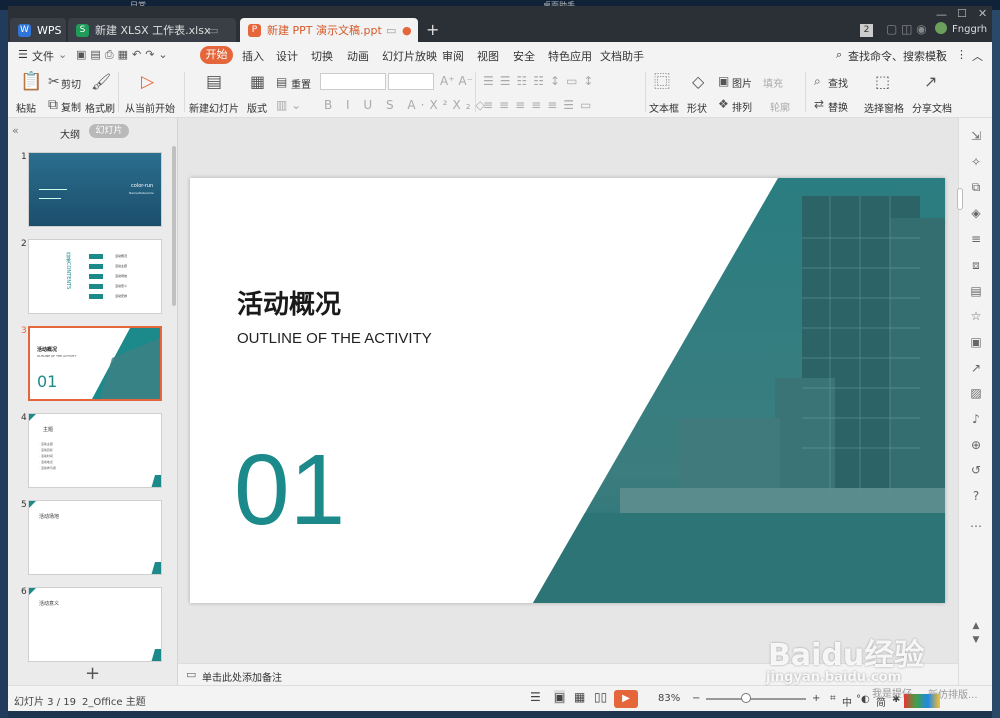 The image size is (1000, 718). I want to click on shape-button: 形状, so click(697, 107).